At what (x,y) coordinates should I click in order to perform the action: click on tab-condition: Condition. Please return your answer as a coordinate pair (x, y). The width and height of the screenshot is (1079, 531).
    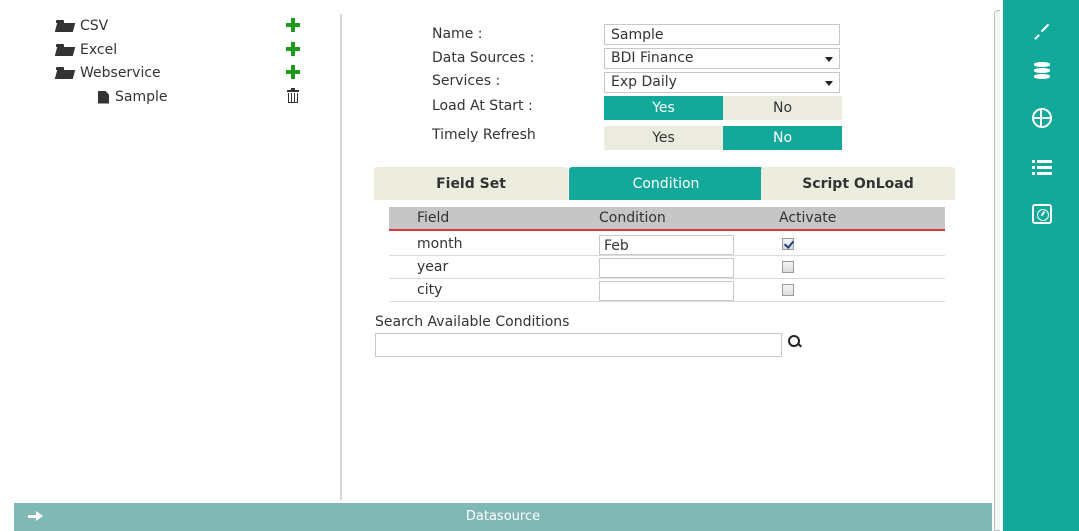
    Looking at the image, I should click on (666, 183).